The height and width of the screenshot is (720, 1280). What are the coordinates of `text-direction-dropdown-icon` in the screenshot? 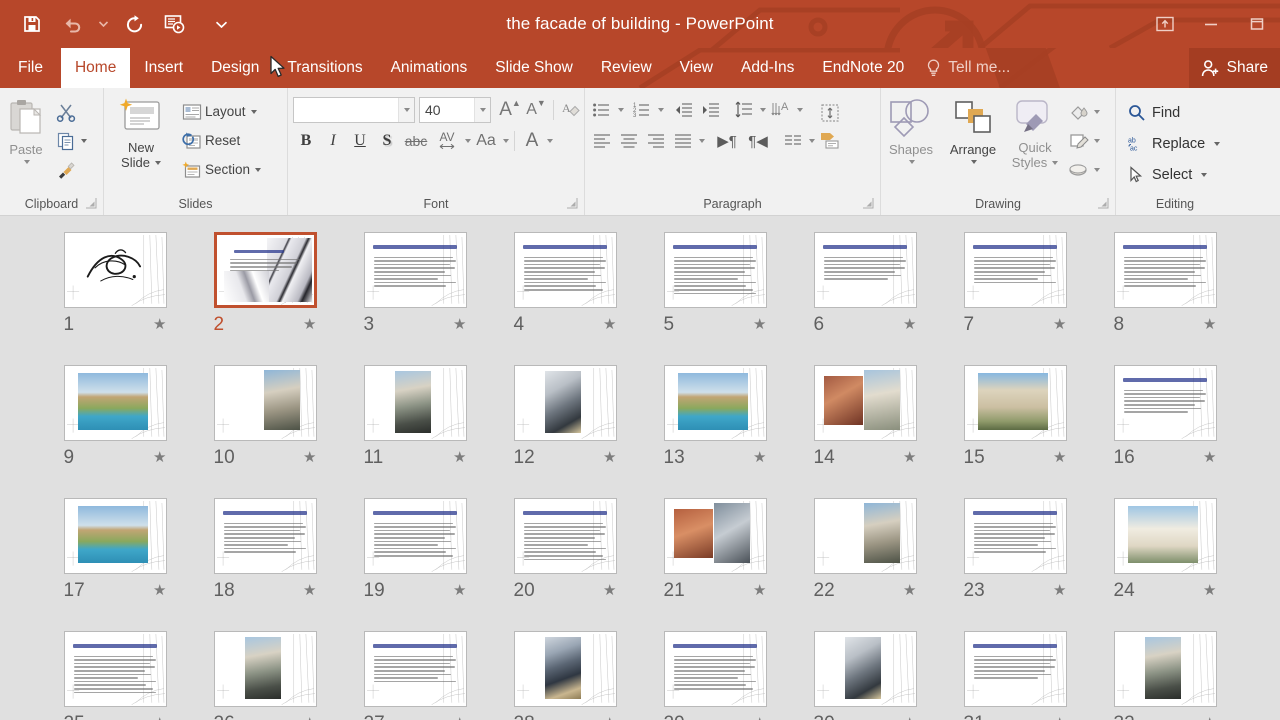 It's located at (800, 109).